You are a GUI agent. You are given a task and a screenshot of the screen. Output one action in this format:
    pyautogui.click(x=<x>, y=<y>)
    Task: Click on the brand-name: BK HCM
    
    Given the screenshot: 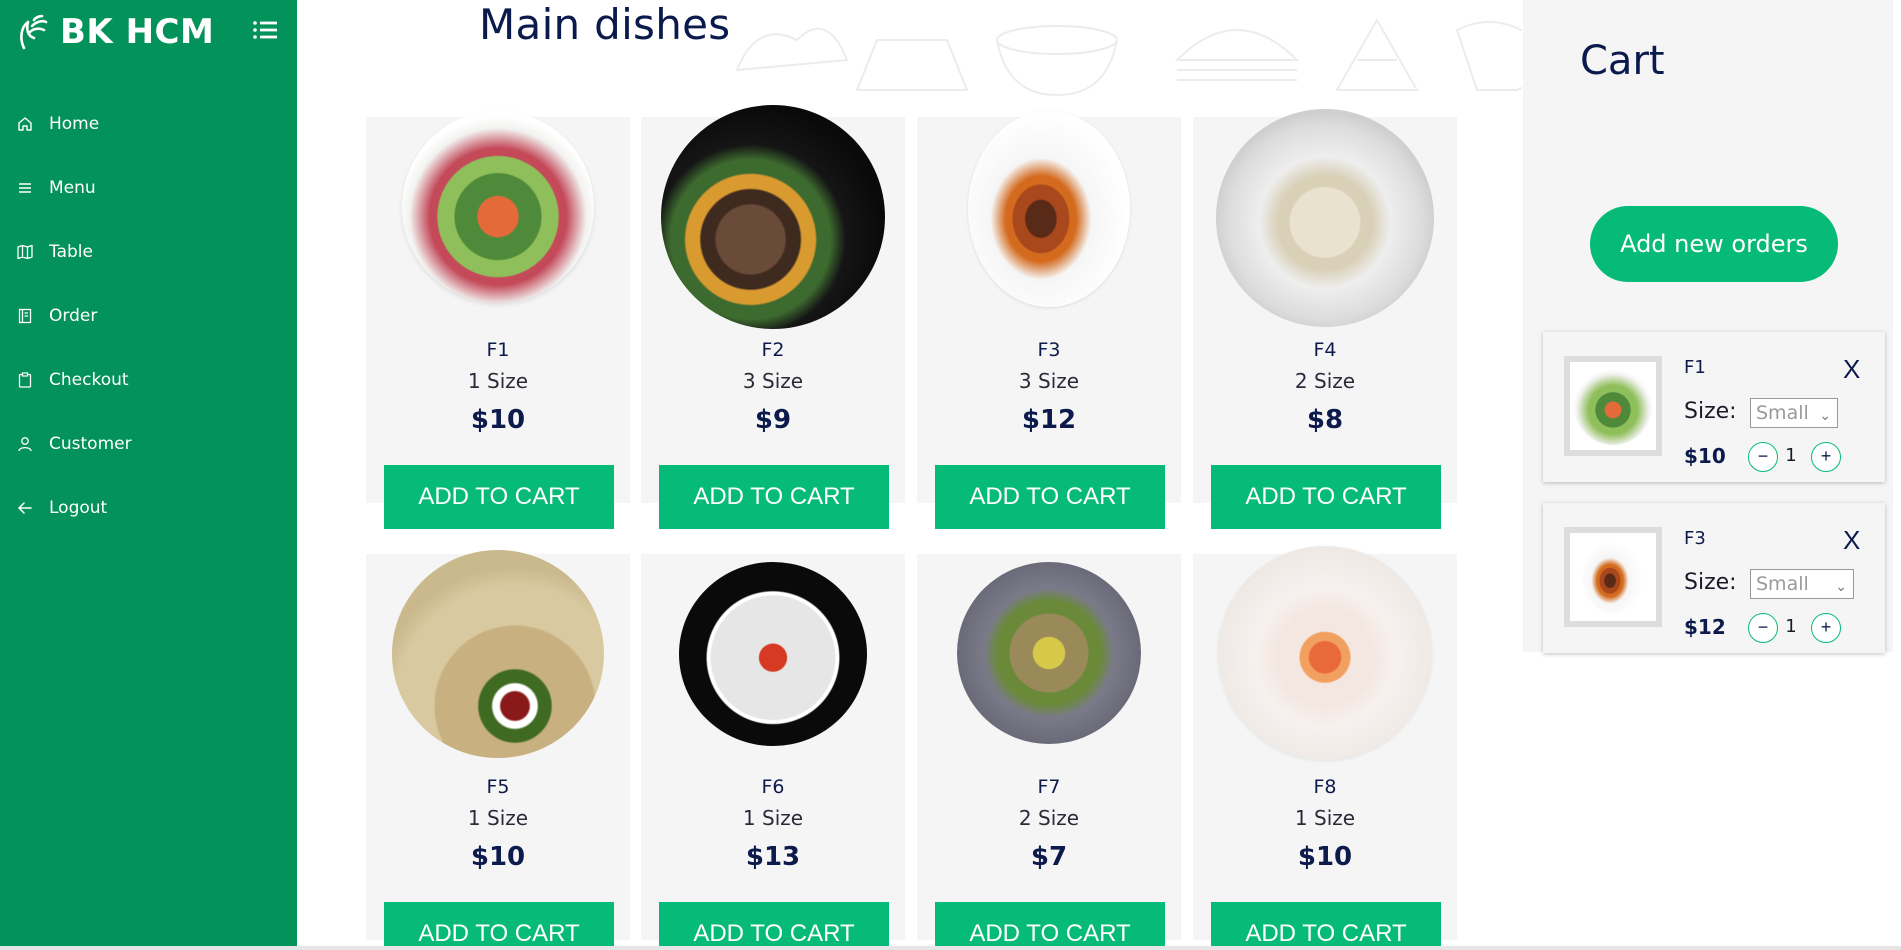 What is the action you would take?
    pyautogui.click(x=137, y=32)
    